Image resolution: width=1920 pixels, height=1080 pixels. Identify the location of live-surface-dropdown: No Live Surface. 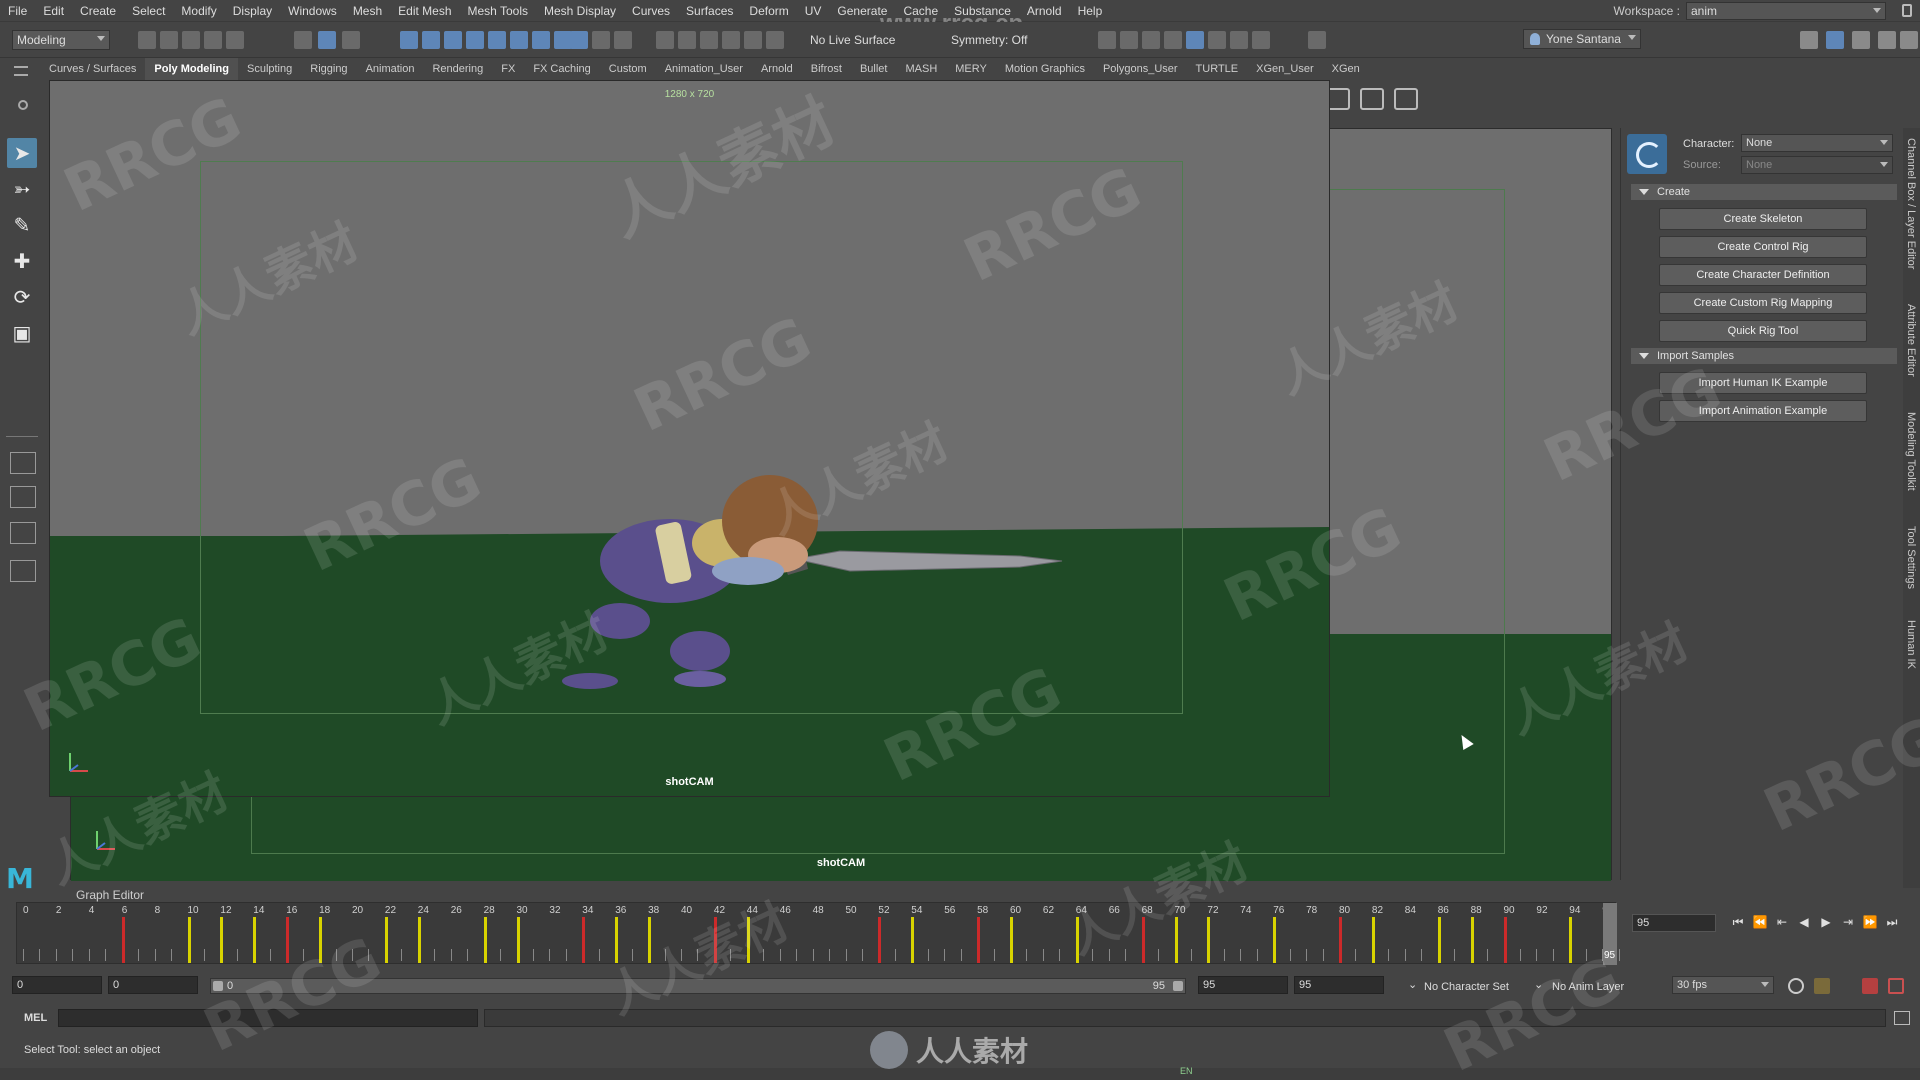
(852, 40).